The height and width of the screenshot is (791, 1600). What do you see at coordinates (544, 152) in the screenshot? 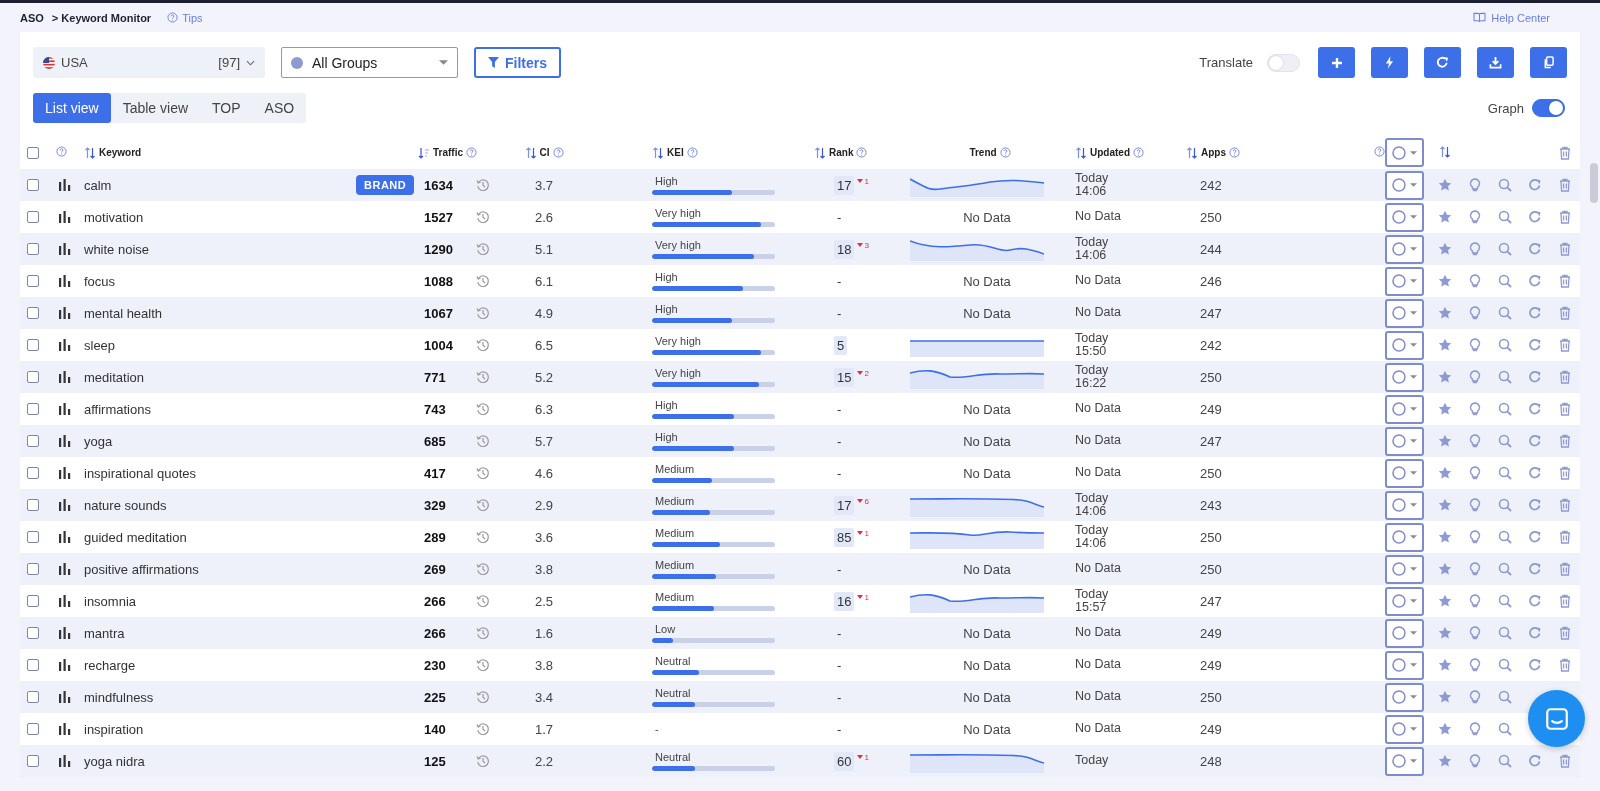
I see `column-header: CI` at bounding box center [544, 152].